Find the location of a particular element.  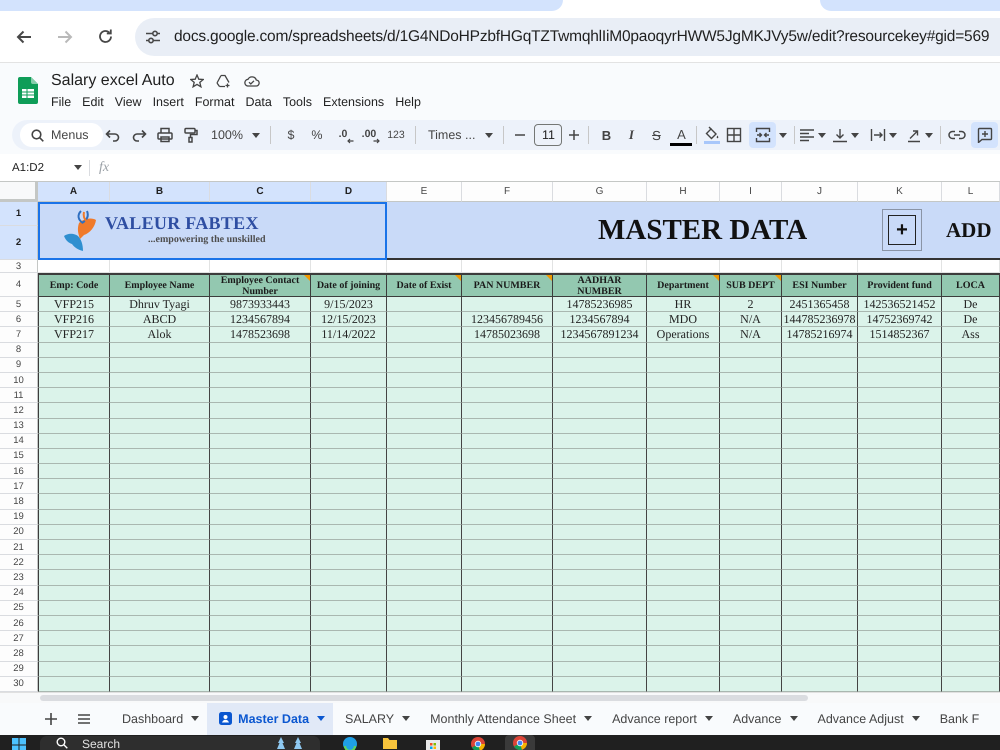

row-header: 1 is located at coordinates (19, 214).